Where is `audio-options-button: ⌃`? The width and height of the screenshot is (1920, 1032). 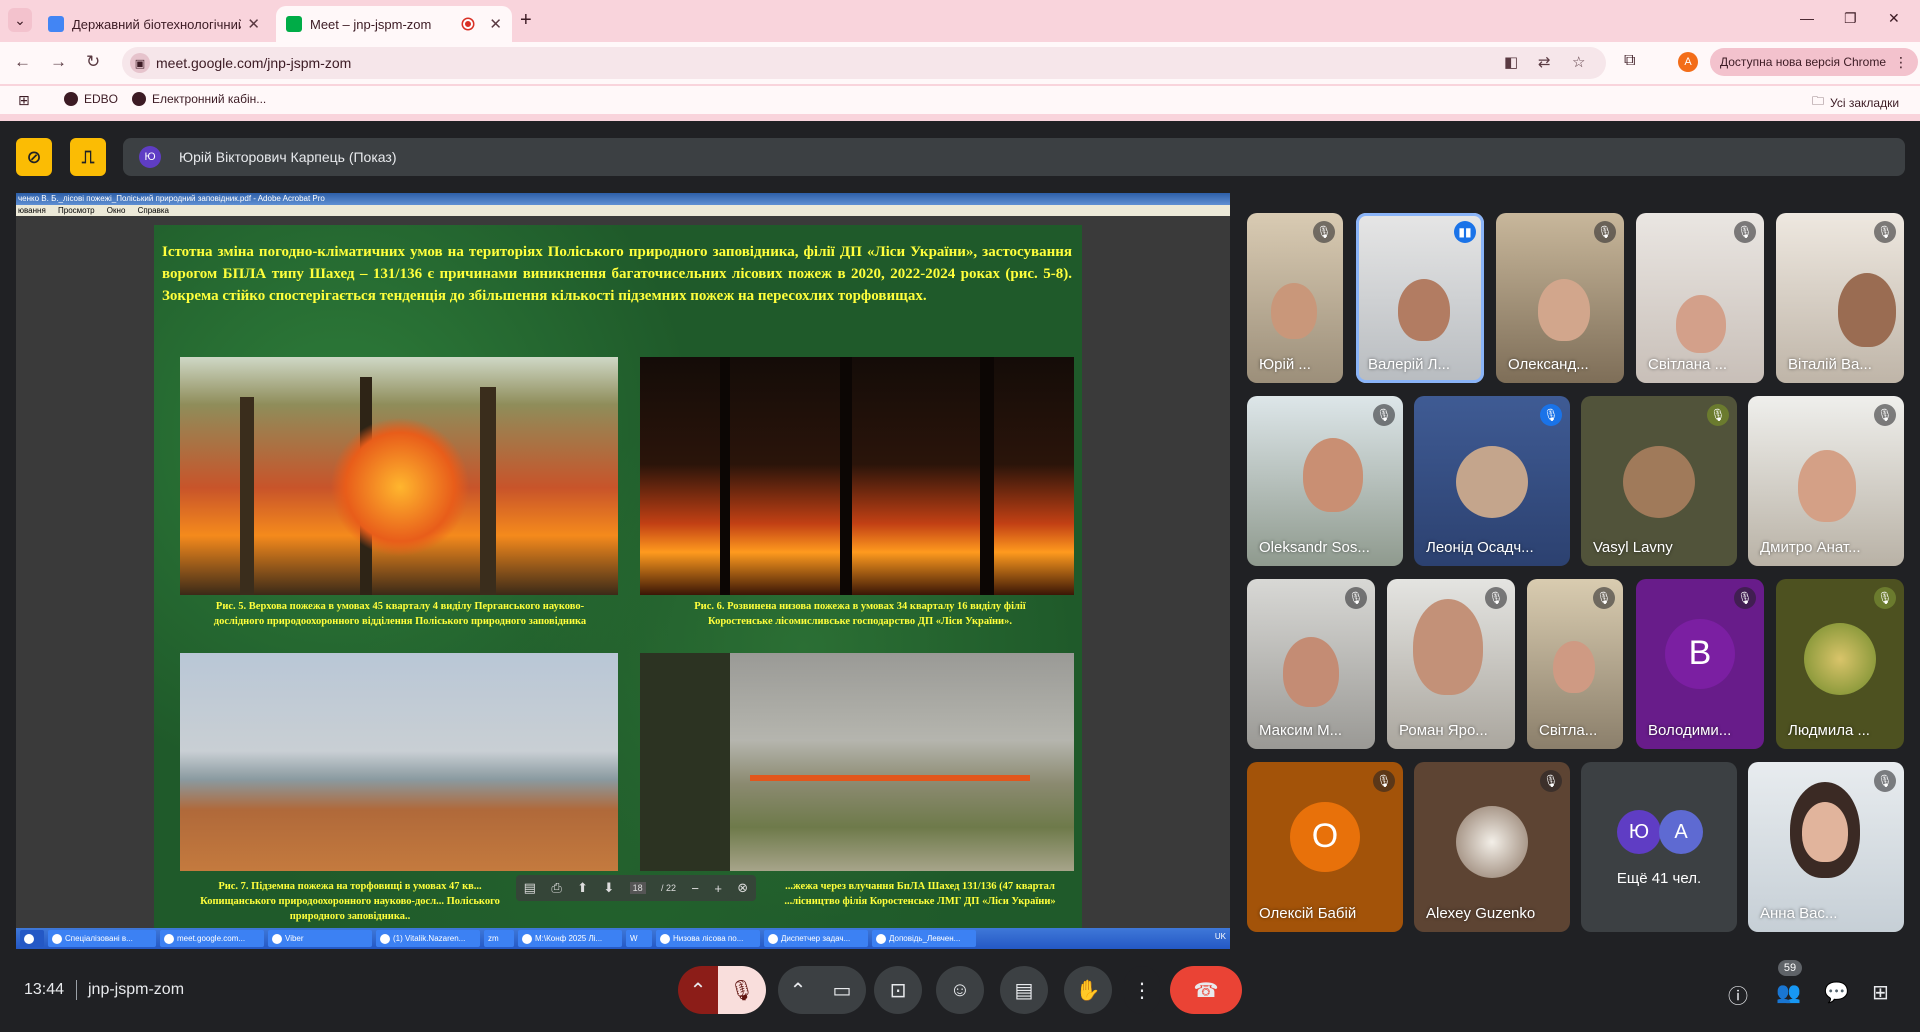
audio-options-button: ⌃ is located at coordinates (698, 990).